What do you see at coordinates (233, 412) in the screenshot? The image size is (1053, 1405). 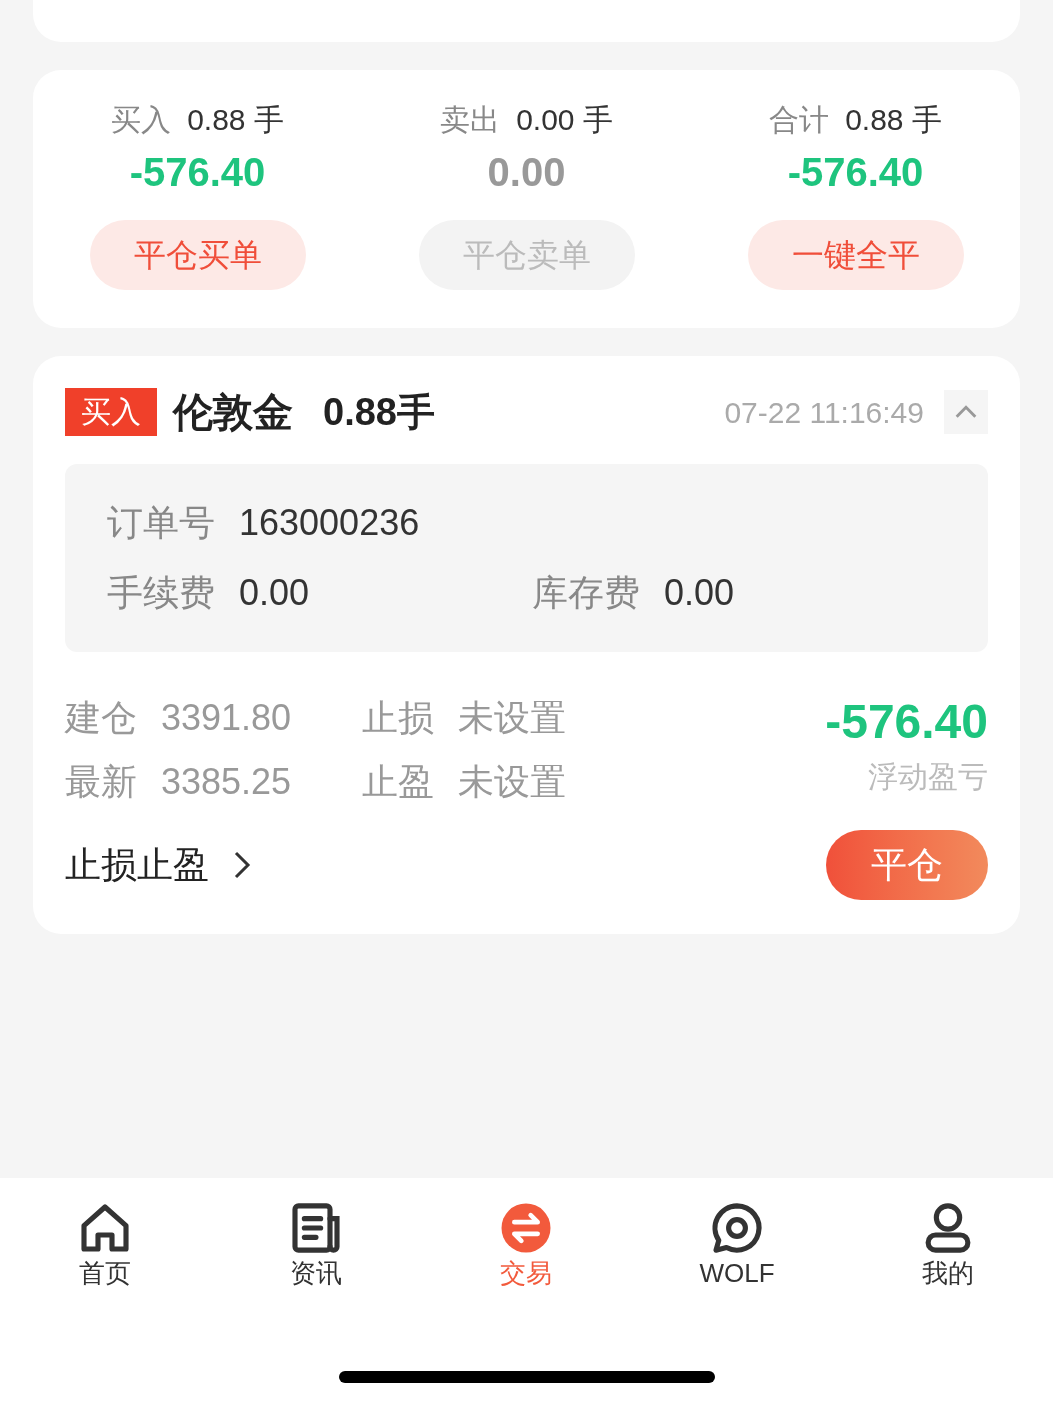 I see `symbol-name: 伦敦金` at bounding box center [233, 412].